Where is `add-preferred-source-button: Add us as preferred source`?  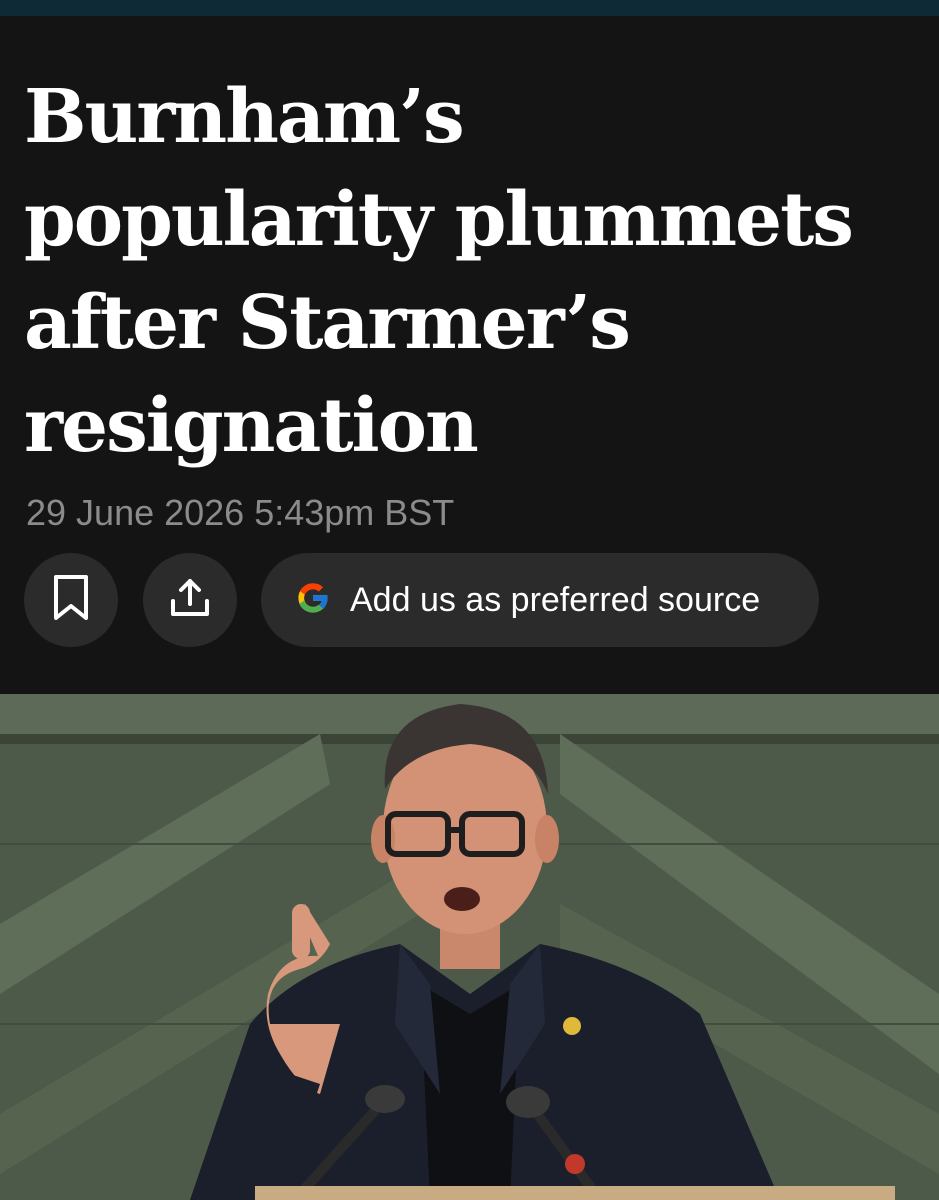
add-preferred-source-button: Add us as preferred source is located at coordinates (540, 600).